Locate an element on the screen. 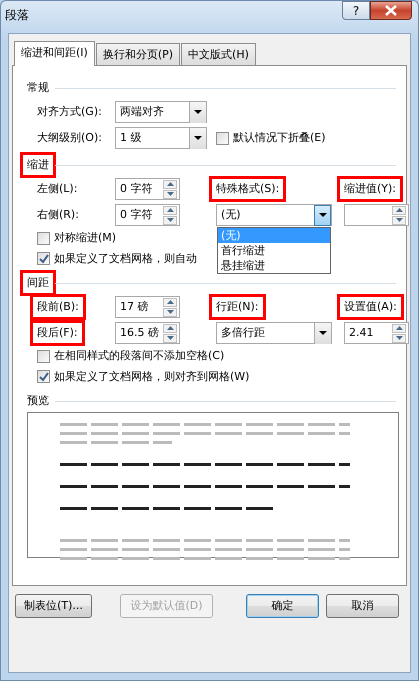 The image size is (419, 681). field-label: 左侧(L): is located at coordinates (57, 188).